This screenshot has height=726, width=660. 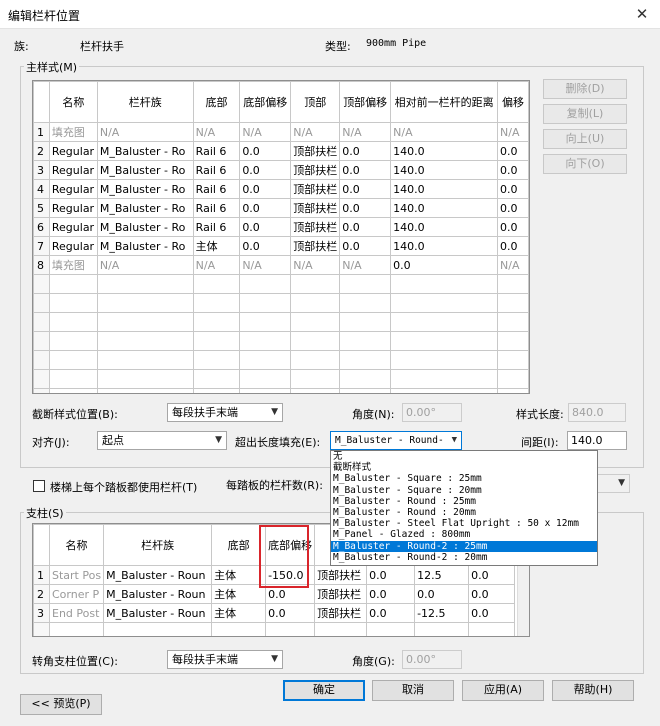 I want to click on post-cell: Corner P, so click(x=76, y=594).